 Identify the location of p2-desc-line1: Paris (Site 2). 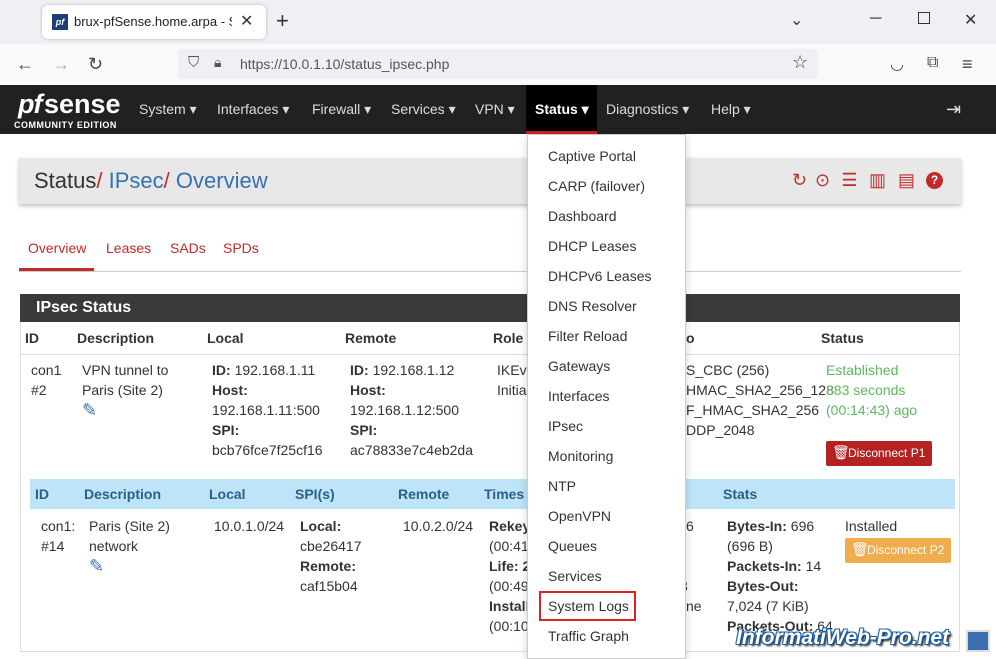
(129, 526).